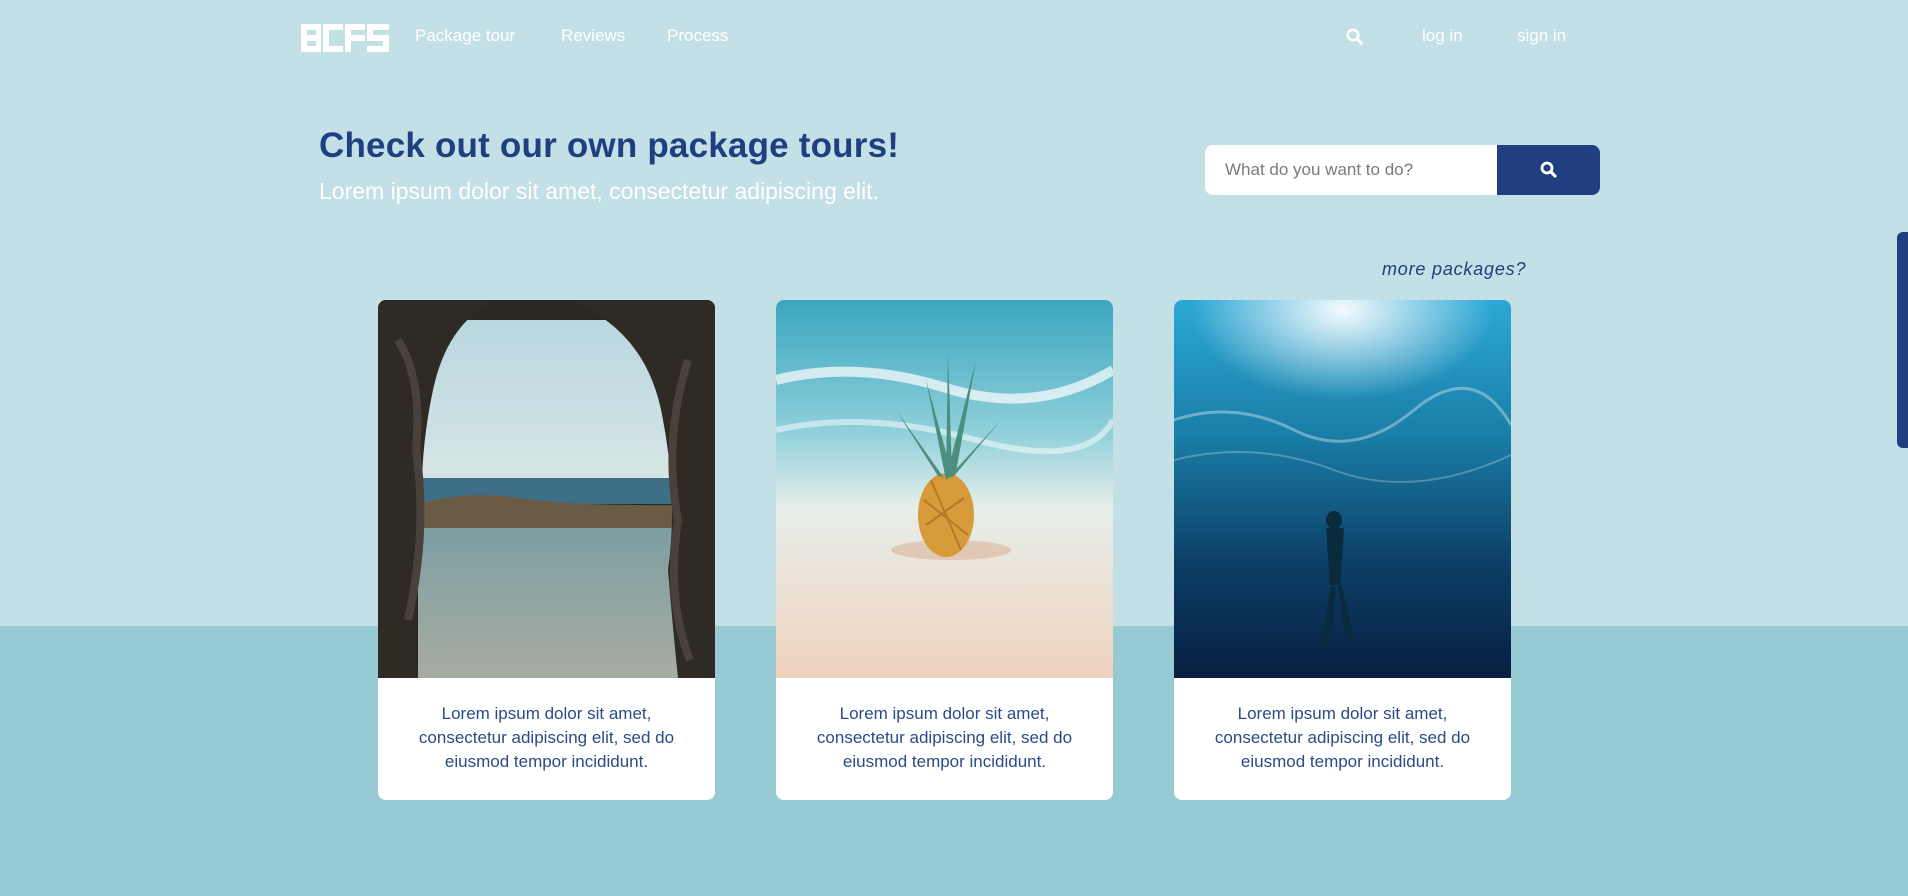 This screenshot has height=896, width=1908. What do you see at coordinates (944, 489) in the screenshot?
I see `card-image-pineapple-beach` at bounding box center [944, 489].